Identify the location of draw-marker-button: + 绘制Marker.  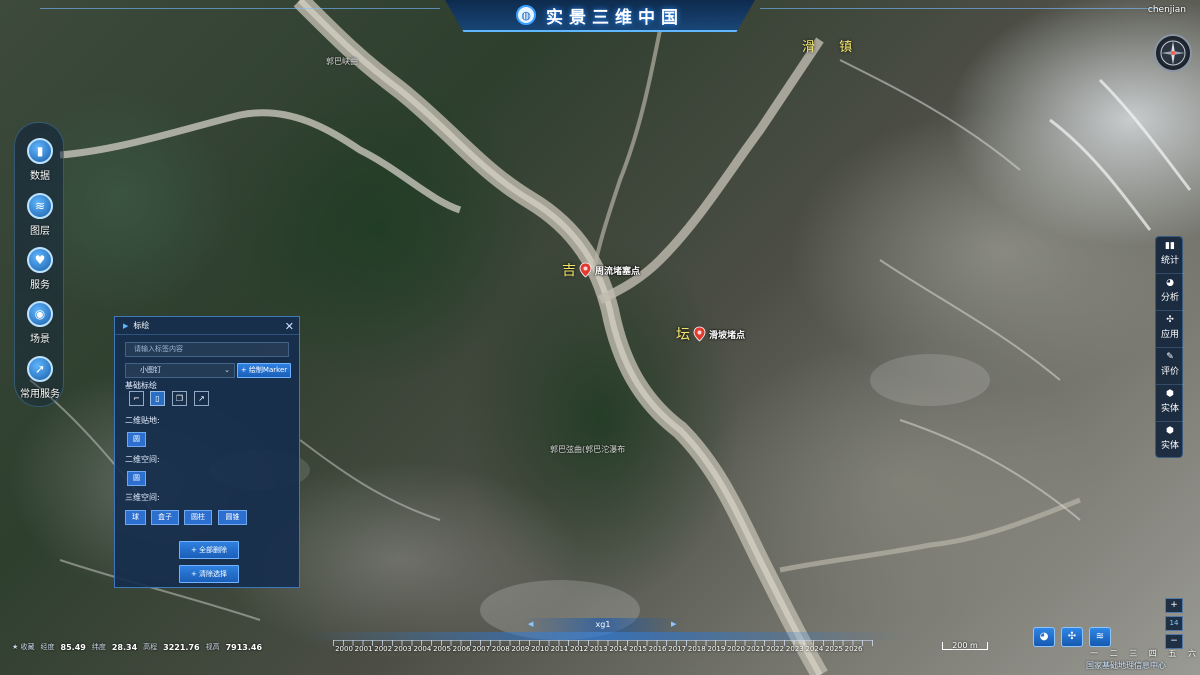
(264, 370).